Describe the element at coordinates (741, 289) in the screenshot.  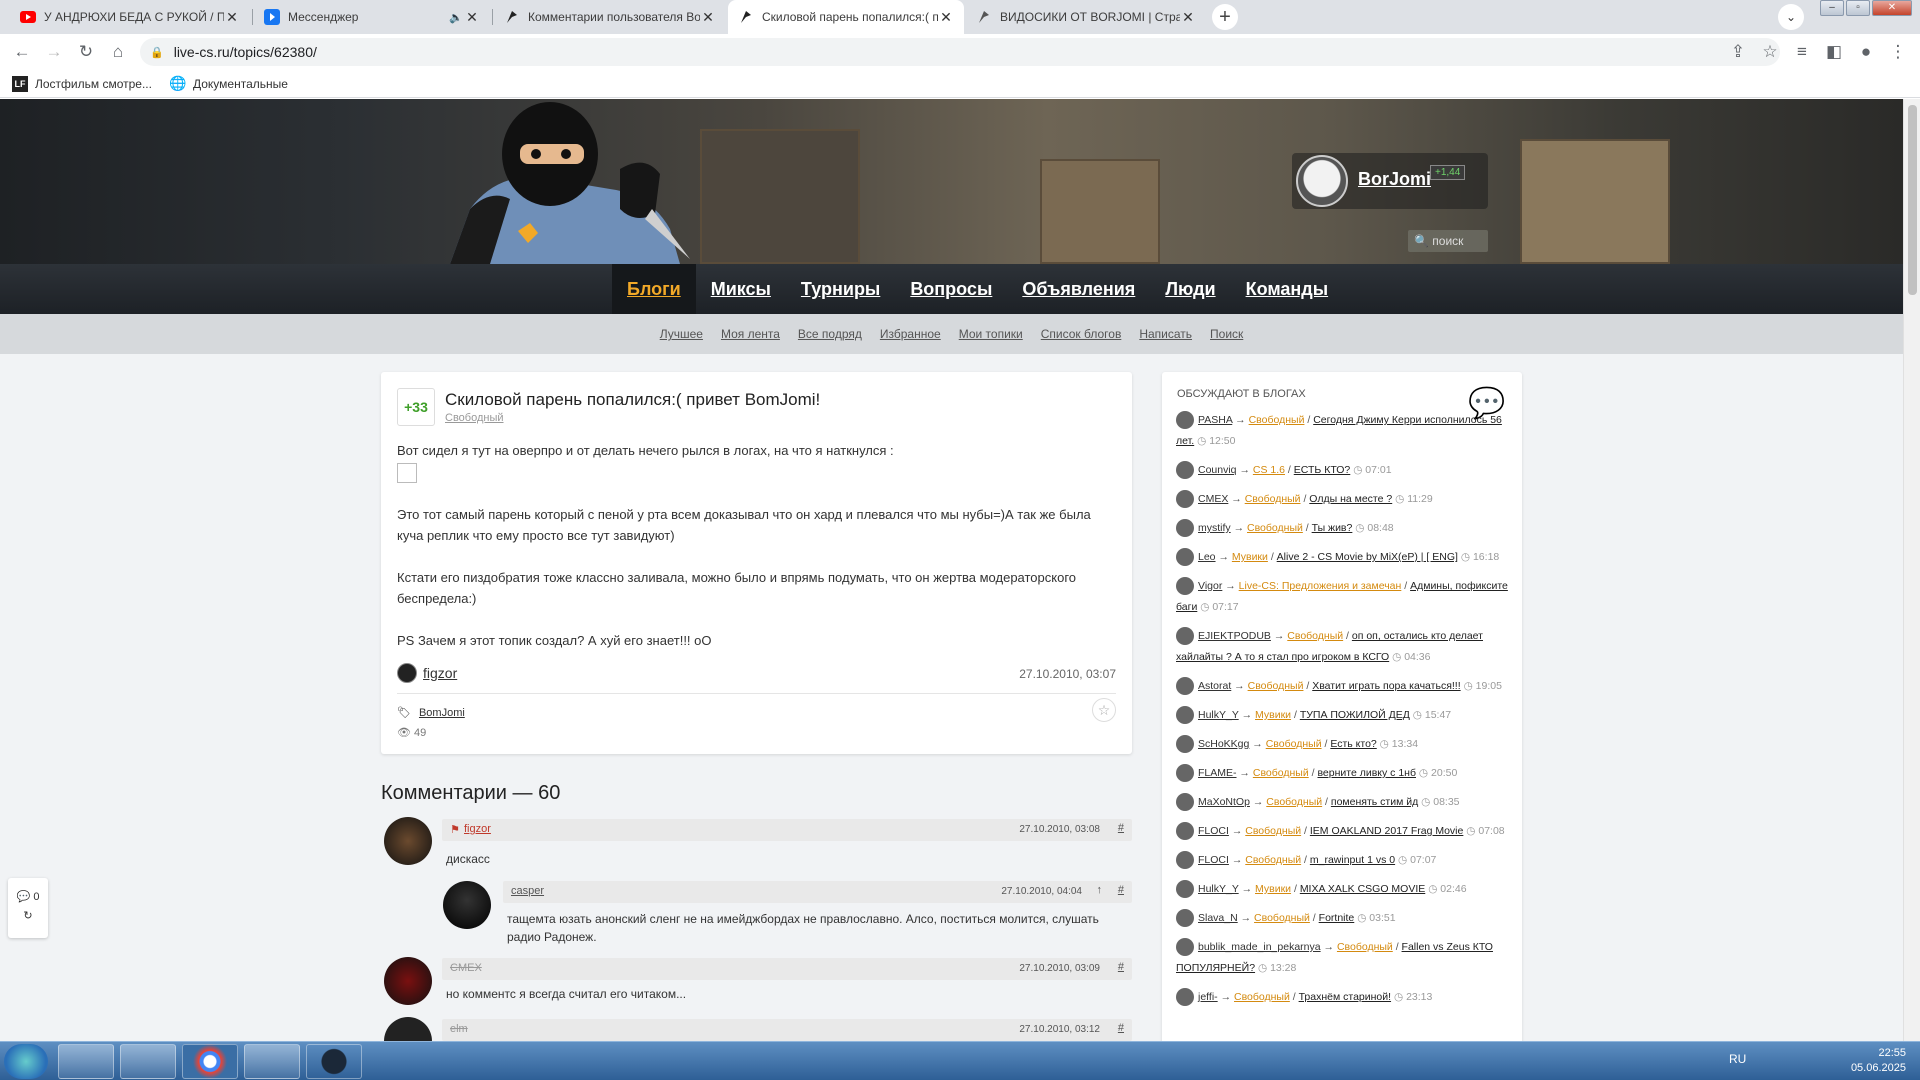
I see `nav-item-mixes: Миксы` at that location.